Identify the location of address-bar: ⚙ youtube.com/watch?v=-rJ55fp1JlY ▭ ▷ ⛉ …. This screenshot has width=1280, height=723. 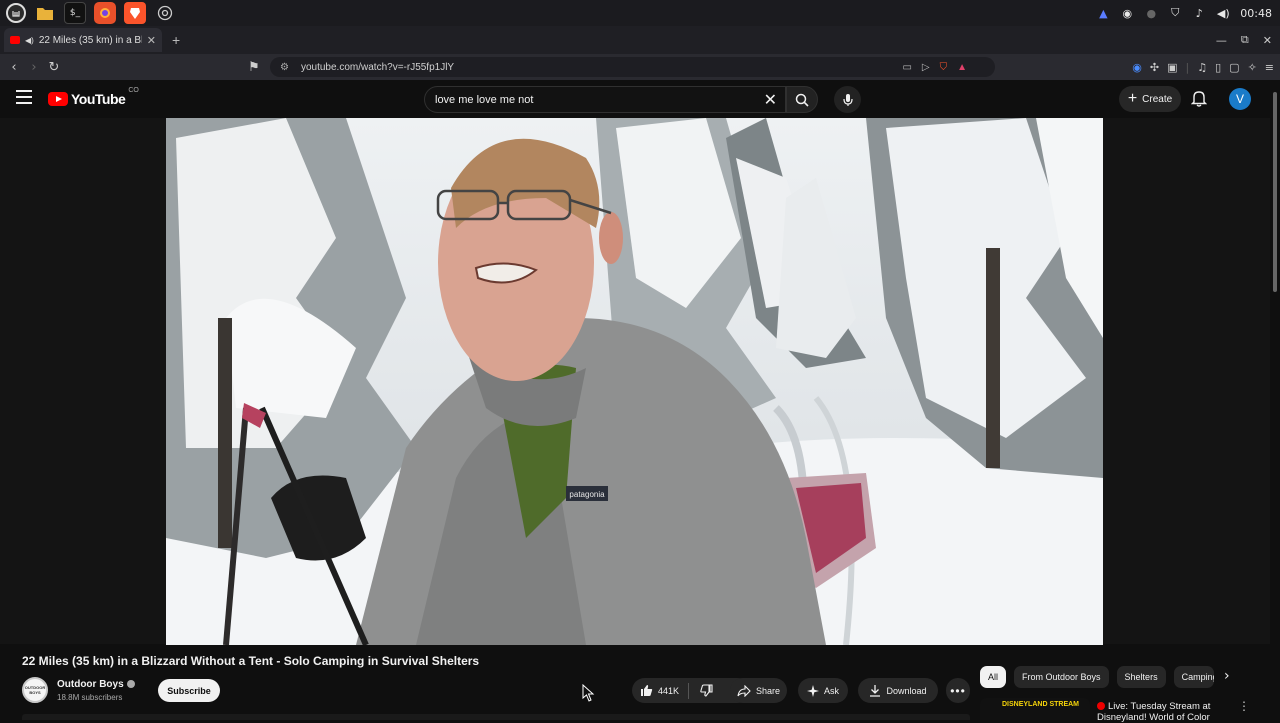
(632, 67).